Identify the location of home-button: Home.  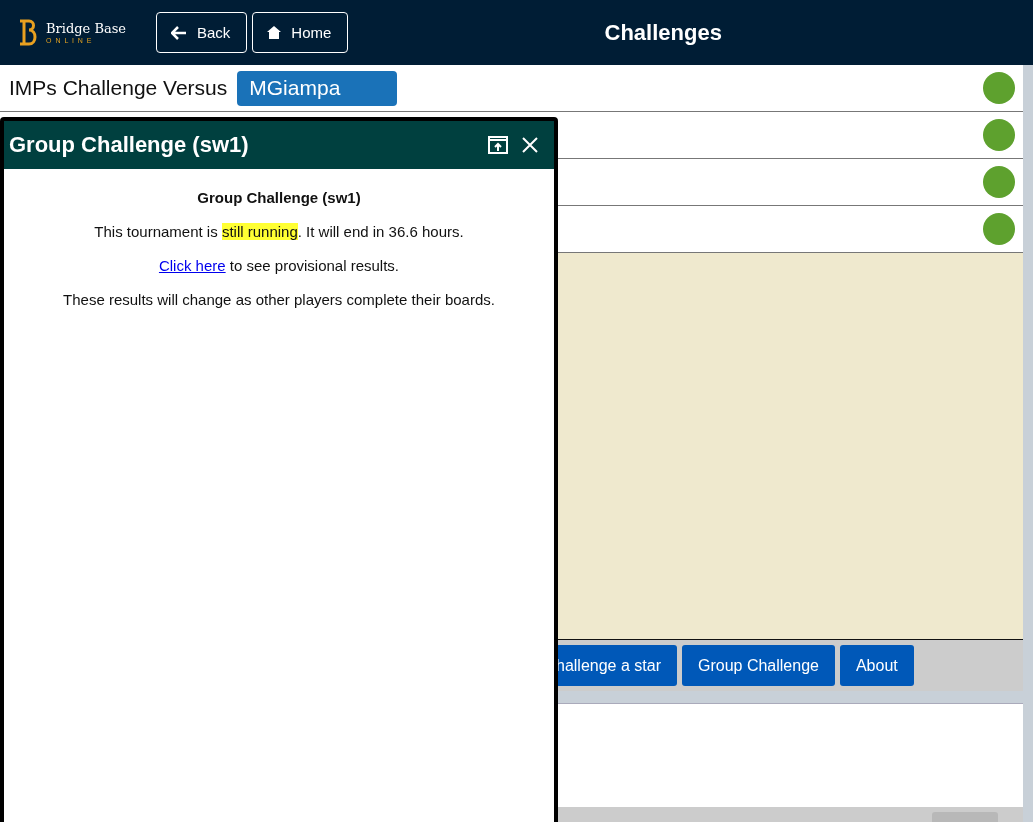
(300, 32).